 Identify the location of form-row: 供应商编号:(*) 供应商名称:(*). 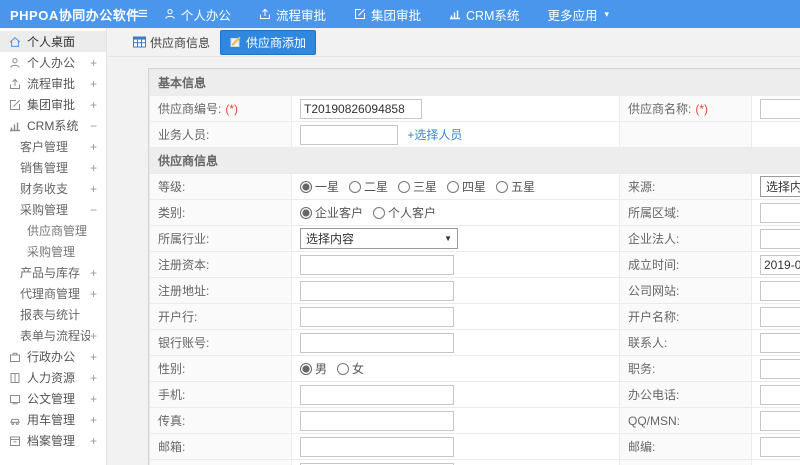
(474, 108).